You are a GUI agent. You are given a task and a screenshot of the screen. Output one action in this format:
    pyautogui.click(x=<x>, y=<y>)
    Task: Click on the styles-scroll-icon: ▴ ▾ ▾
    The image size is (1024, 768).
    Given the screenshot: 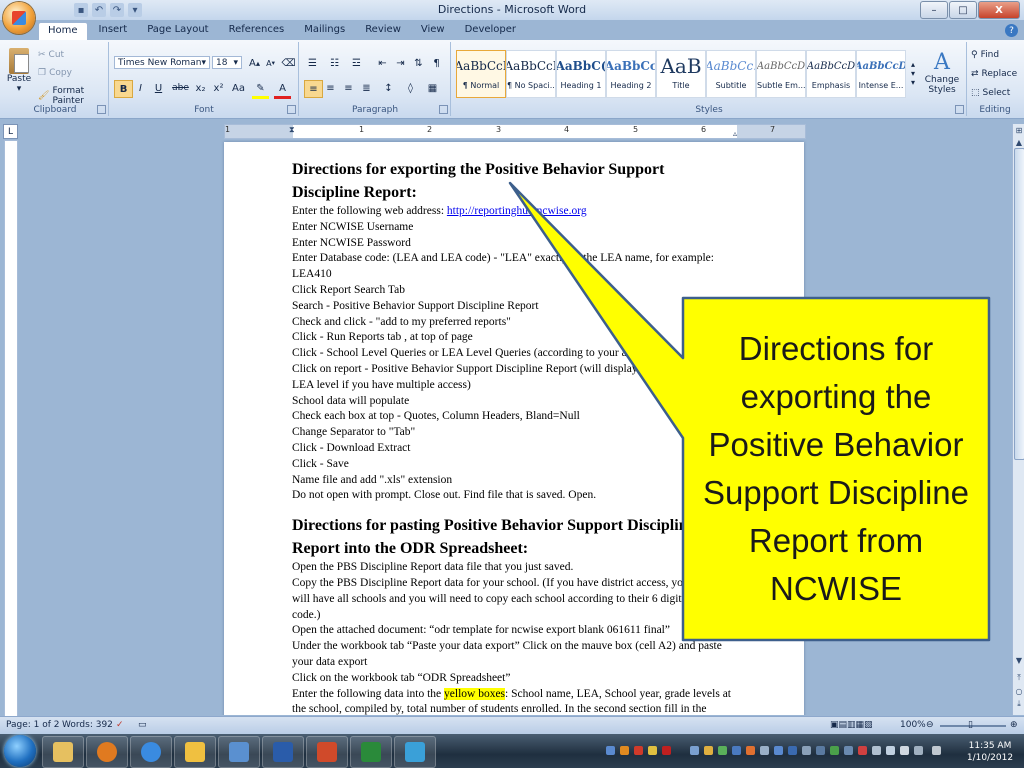 What is the action you would take?
    pyautogui.click(x=913, y=73)
    